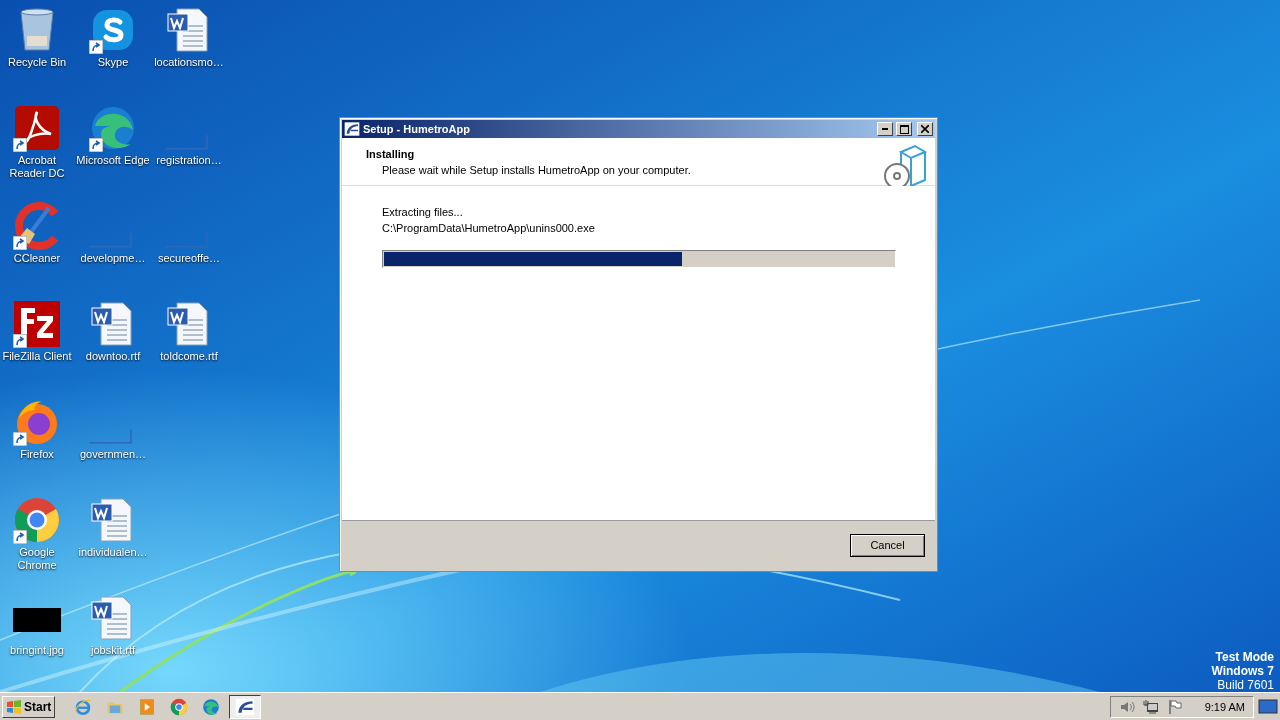  What do you see at coordinates (83, 706) in the screenshot?
I see `internet-explorer-icon` at bounding box center [83, 706].